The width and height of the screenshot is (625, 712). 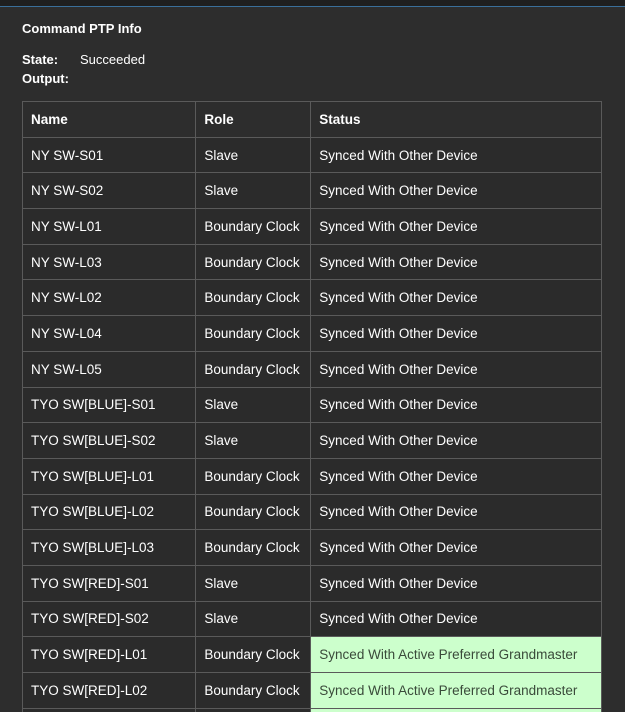 What do you see at coordinates (109, 333) in the screenshot?
I see `cell-name: NY SW-L04` at bounding box center [109, 333].